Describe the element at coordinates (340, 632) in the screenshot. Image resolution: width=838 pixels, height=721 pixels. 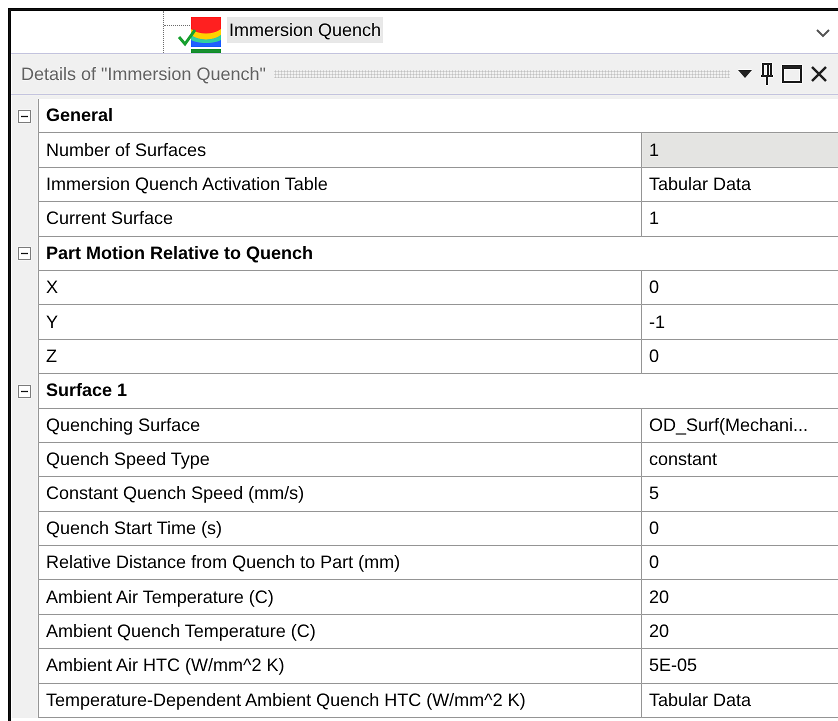
I see `property-label: Ambient Quench Temperature (C)` at that location.